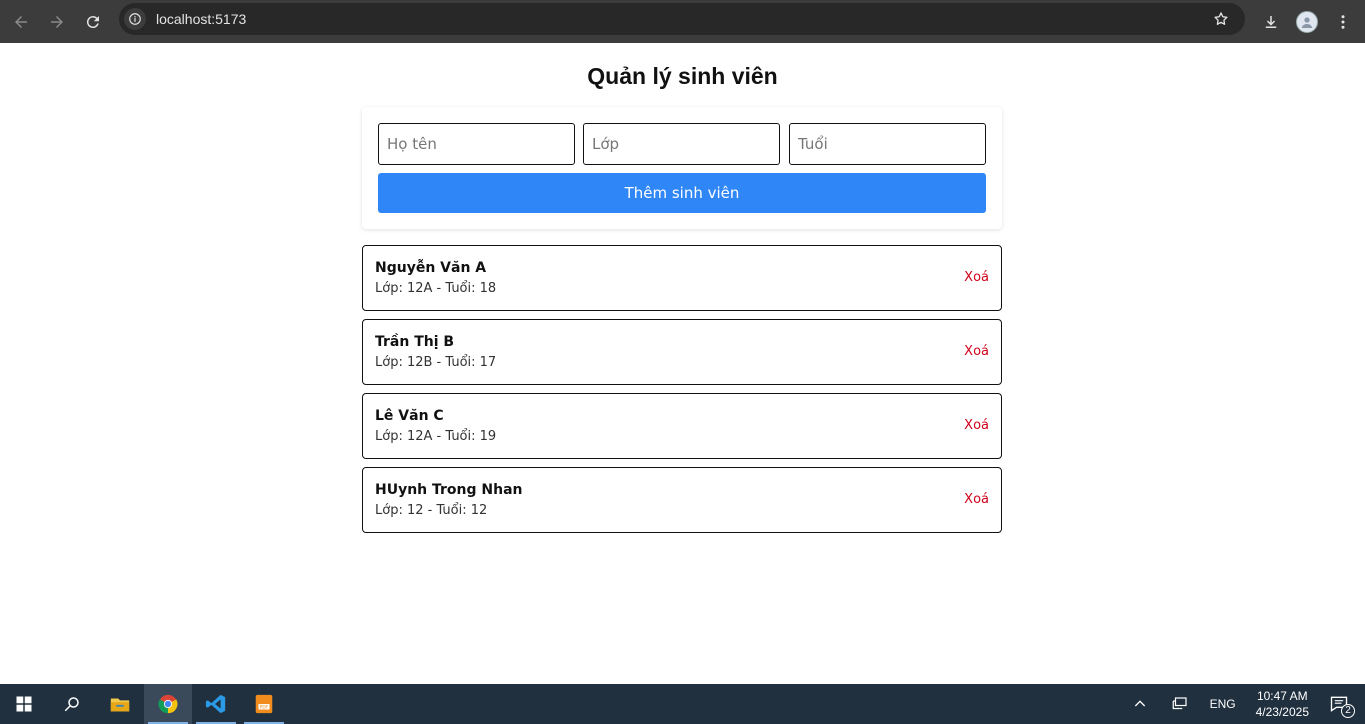 The image size is (1365, 724). I want to click on student-card: HUynh Trong Nhan Lớp: 12 - Tuổi: 12 Xoá, so click(682, 500).